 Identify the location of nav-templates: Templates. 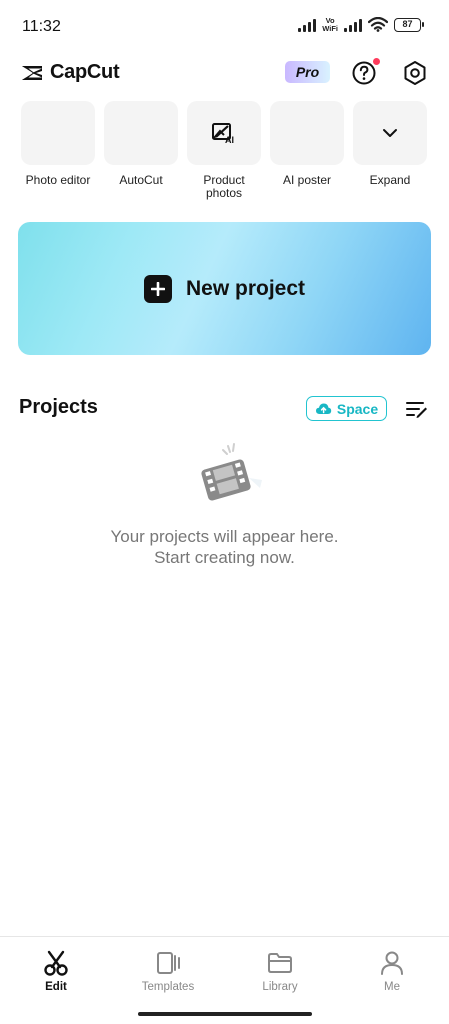
(168, 971).